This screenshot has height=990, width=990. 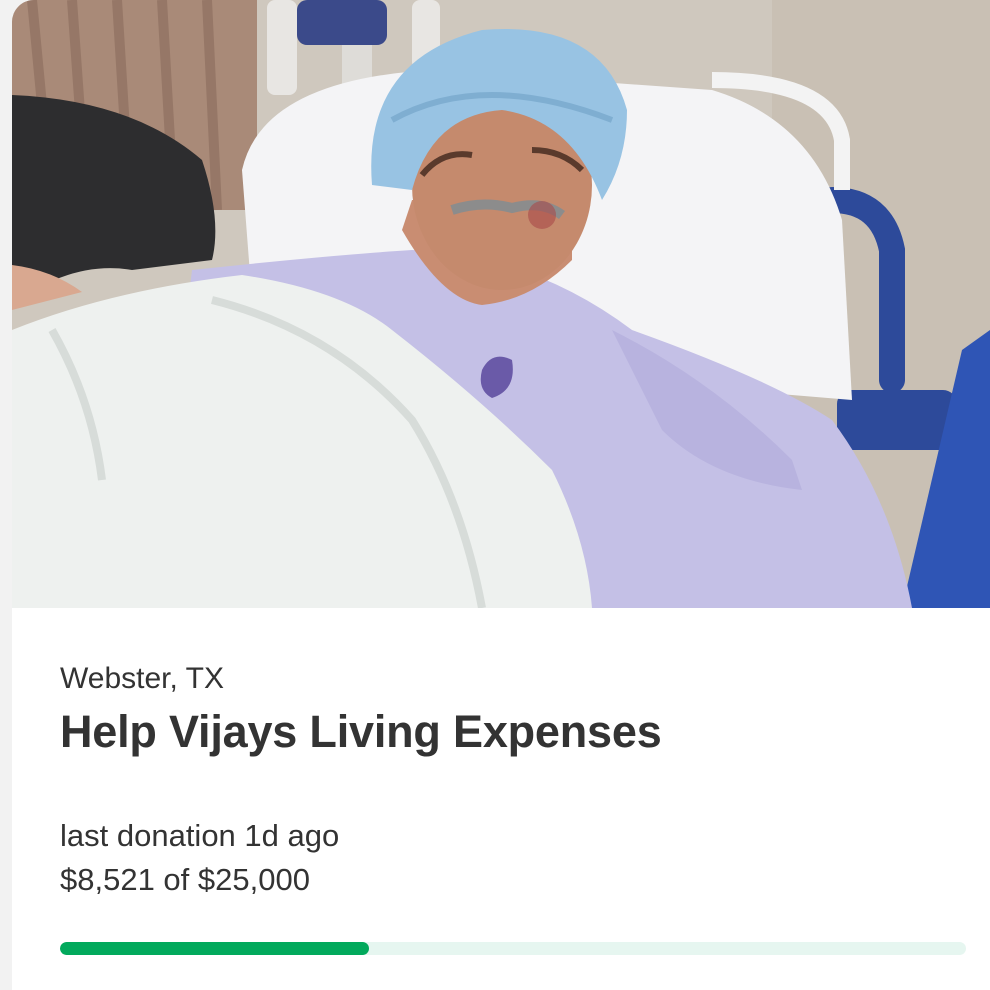 I want to click on campaign-location: Webster, TX, so click(x=142, y=678).